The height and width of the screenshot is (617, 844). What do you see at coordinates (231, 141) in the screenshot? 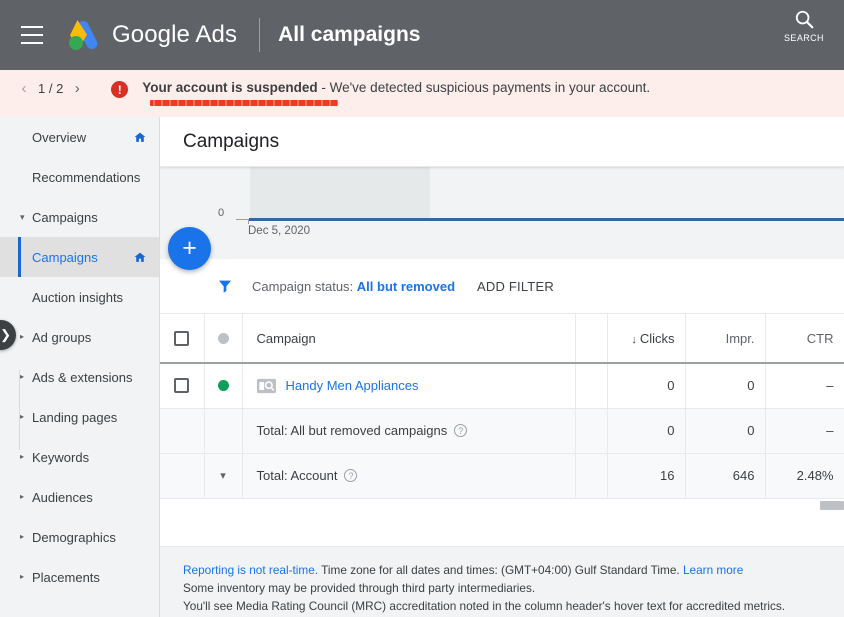
I see `page-title: Campaigns` at bounding box center [231, 141].